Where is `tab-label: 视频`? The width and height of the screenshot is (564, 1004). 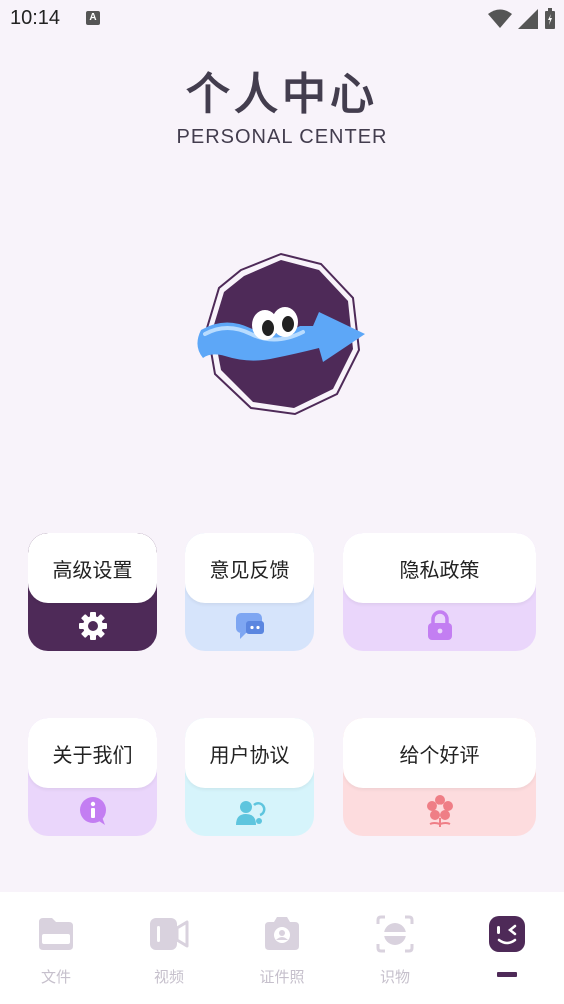 tab-label: 视频 is located at coordinates (168, 977).